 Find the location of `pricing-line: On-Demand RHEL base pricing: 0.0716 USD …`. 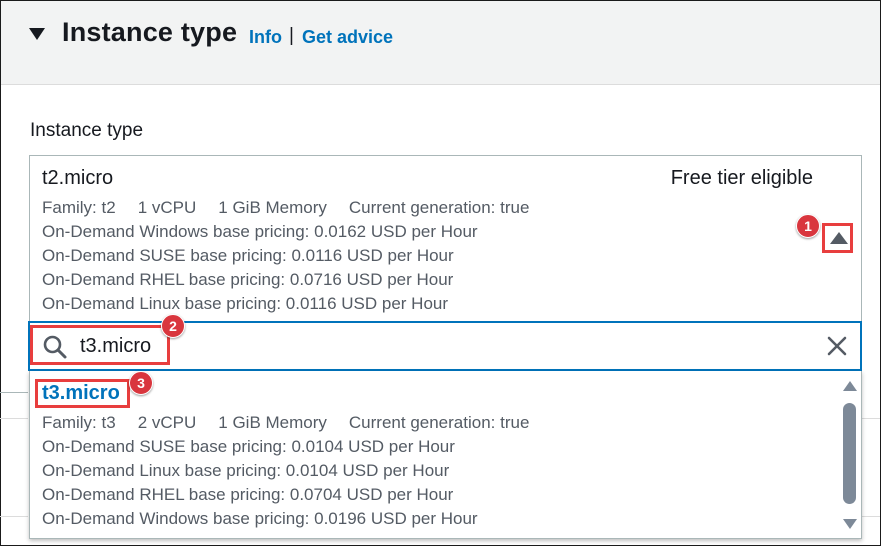

pricing-line: On-Demand RHEL base pricing: 0.0716 USD … is located at coordinates (248, 279).